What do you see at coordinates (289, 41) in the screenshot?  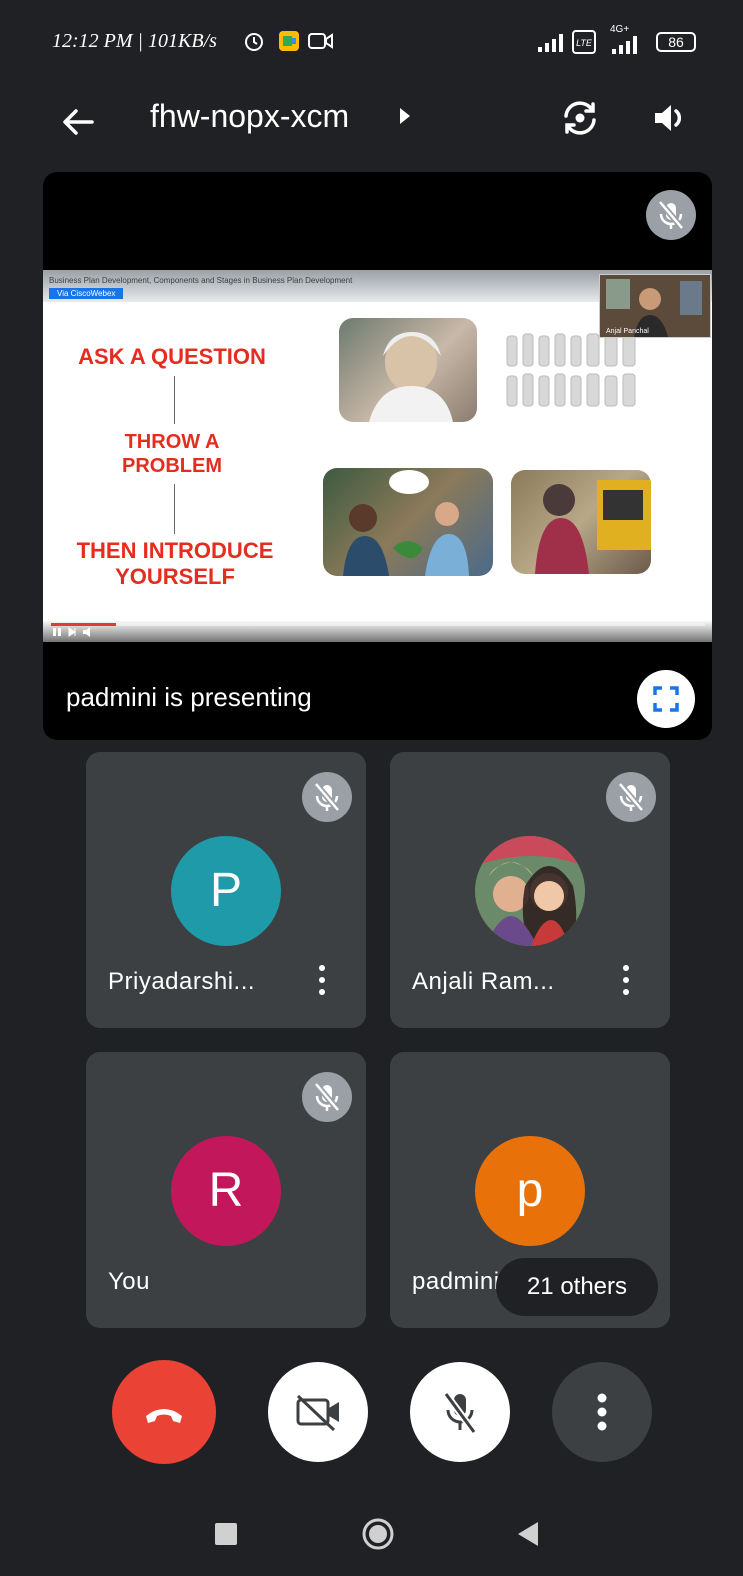 I see `meet-app-icon` at bounding box center [289, 41].